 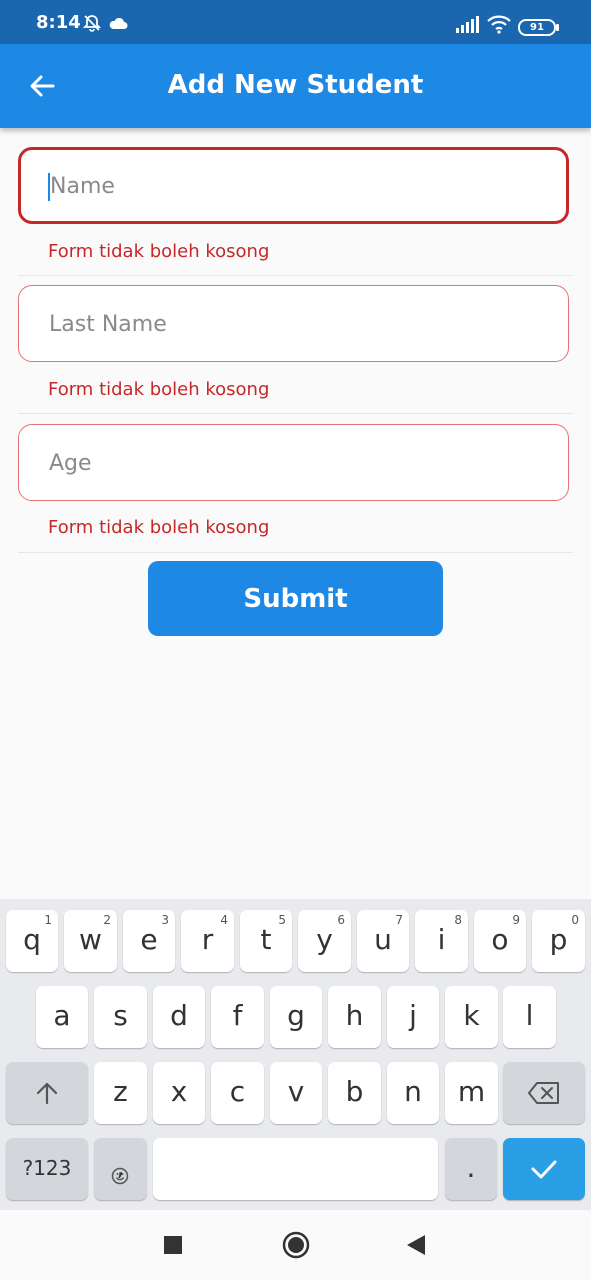 I want to click on status-bar: 8:14 91, so click(x=295, y=22).